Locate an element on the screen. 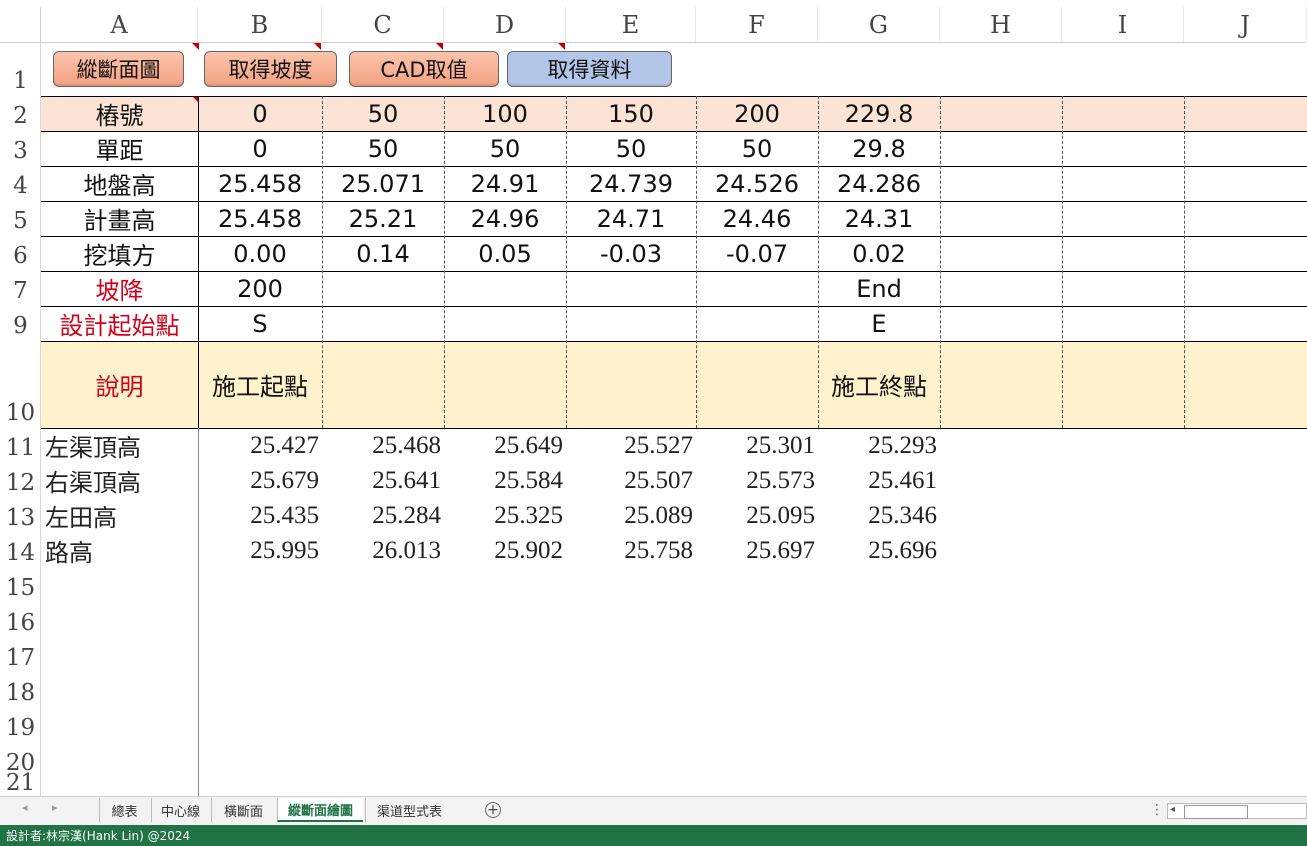  lower-cell: 25.527 is located at coordinates (629, 445).